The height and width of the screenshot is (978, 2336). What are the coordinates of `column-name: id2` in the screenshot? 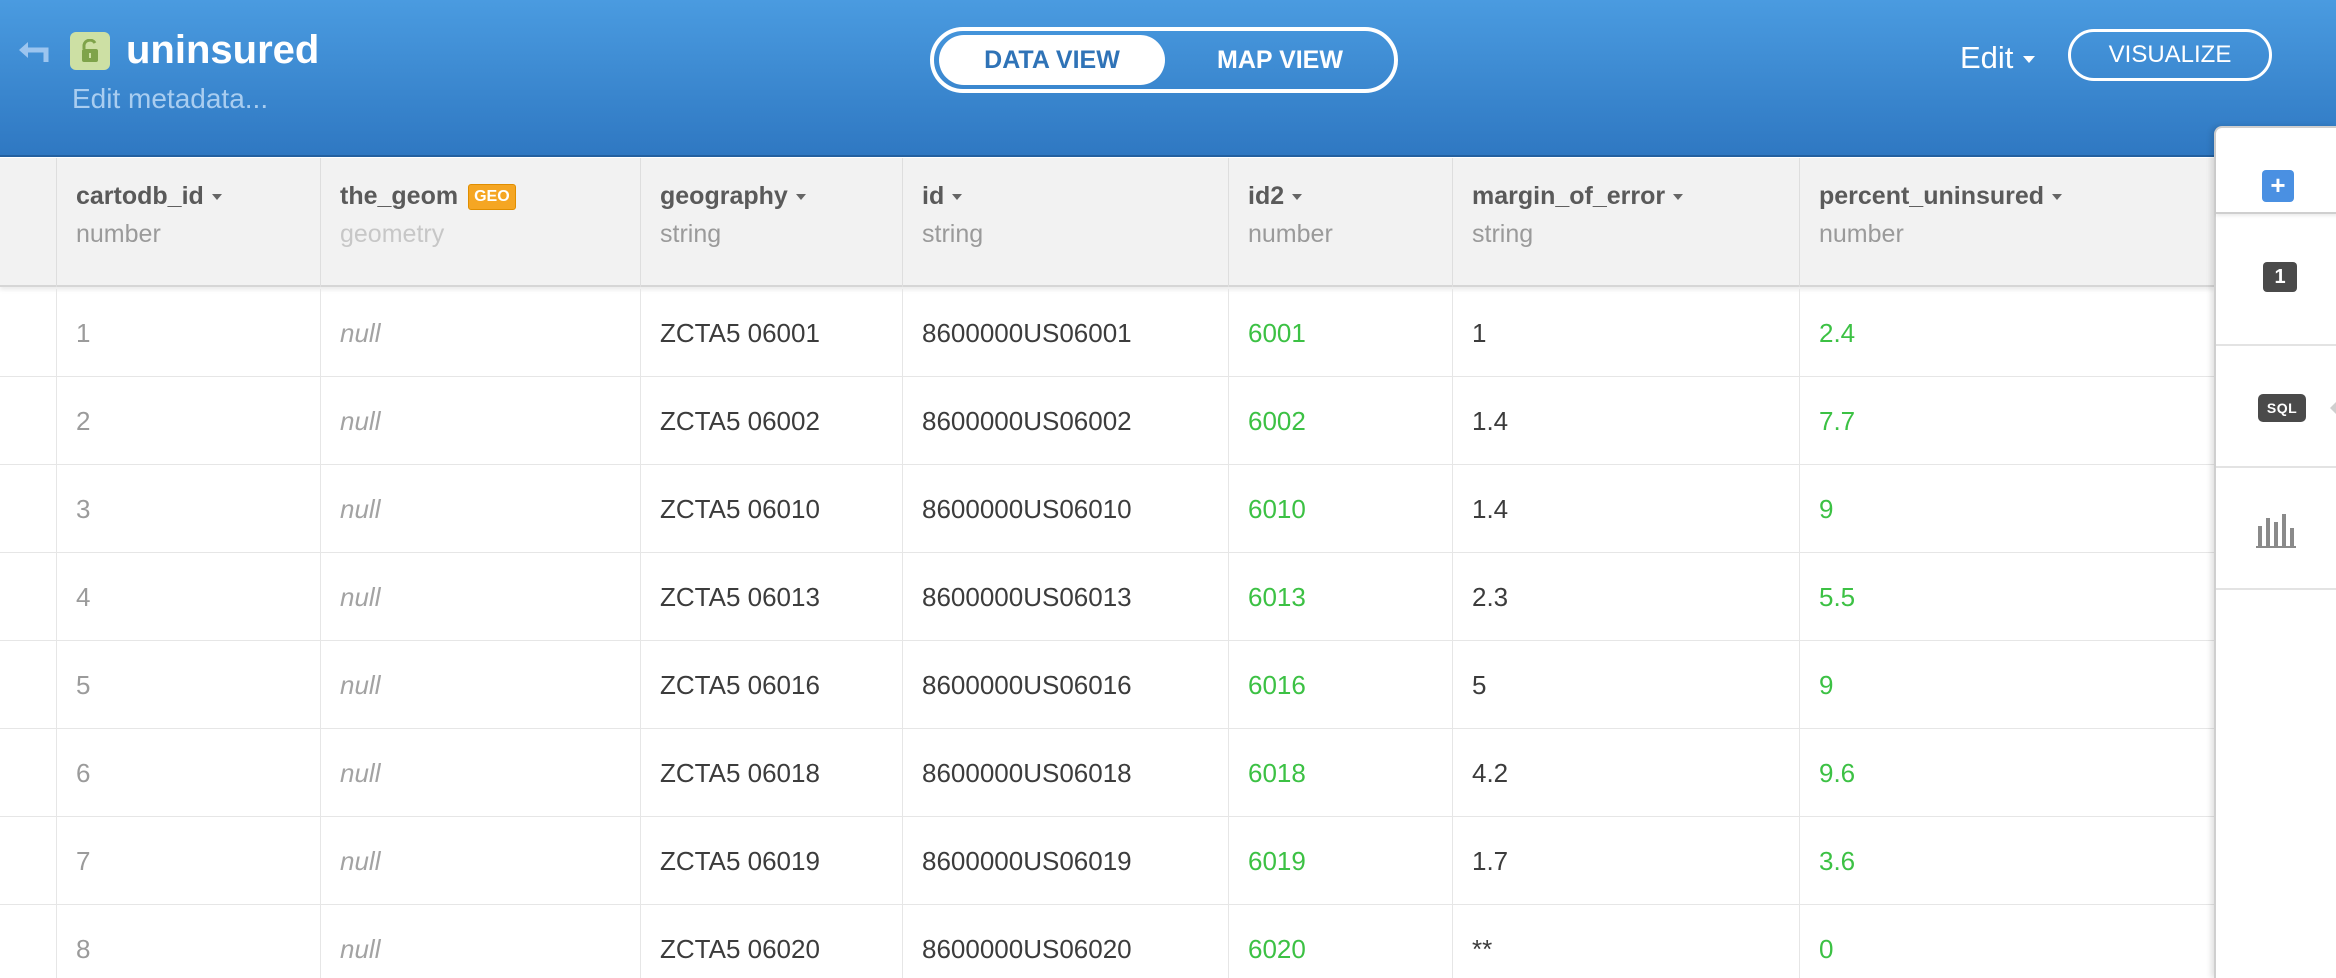 It's located at (1275, 196).